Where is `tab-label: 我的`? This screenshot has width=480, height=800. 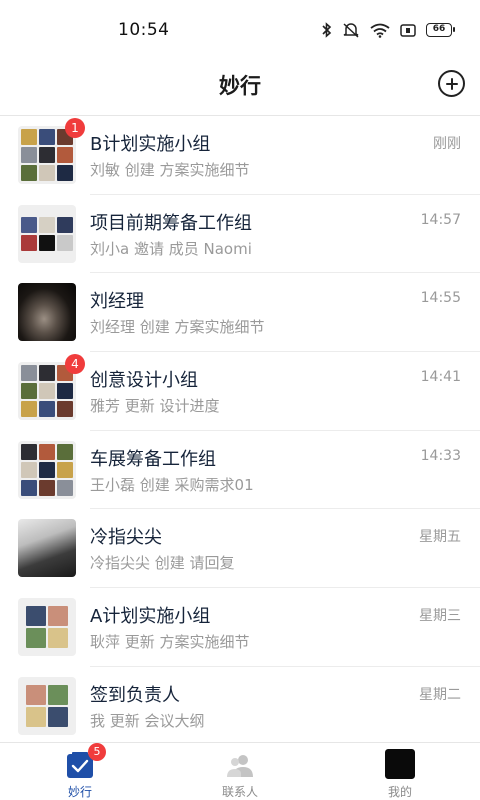
tab-label: 我的 is located at coordinates (399, 792).